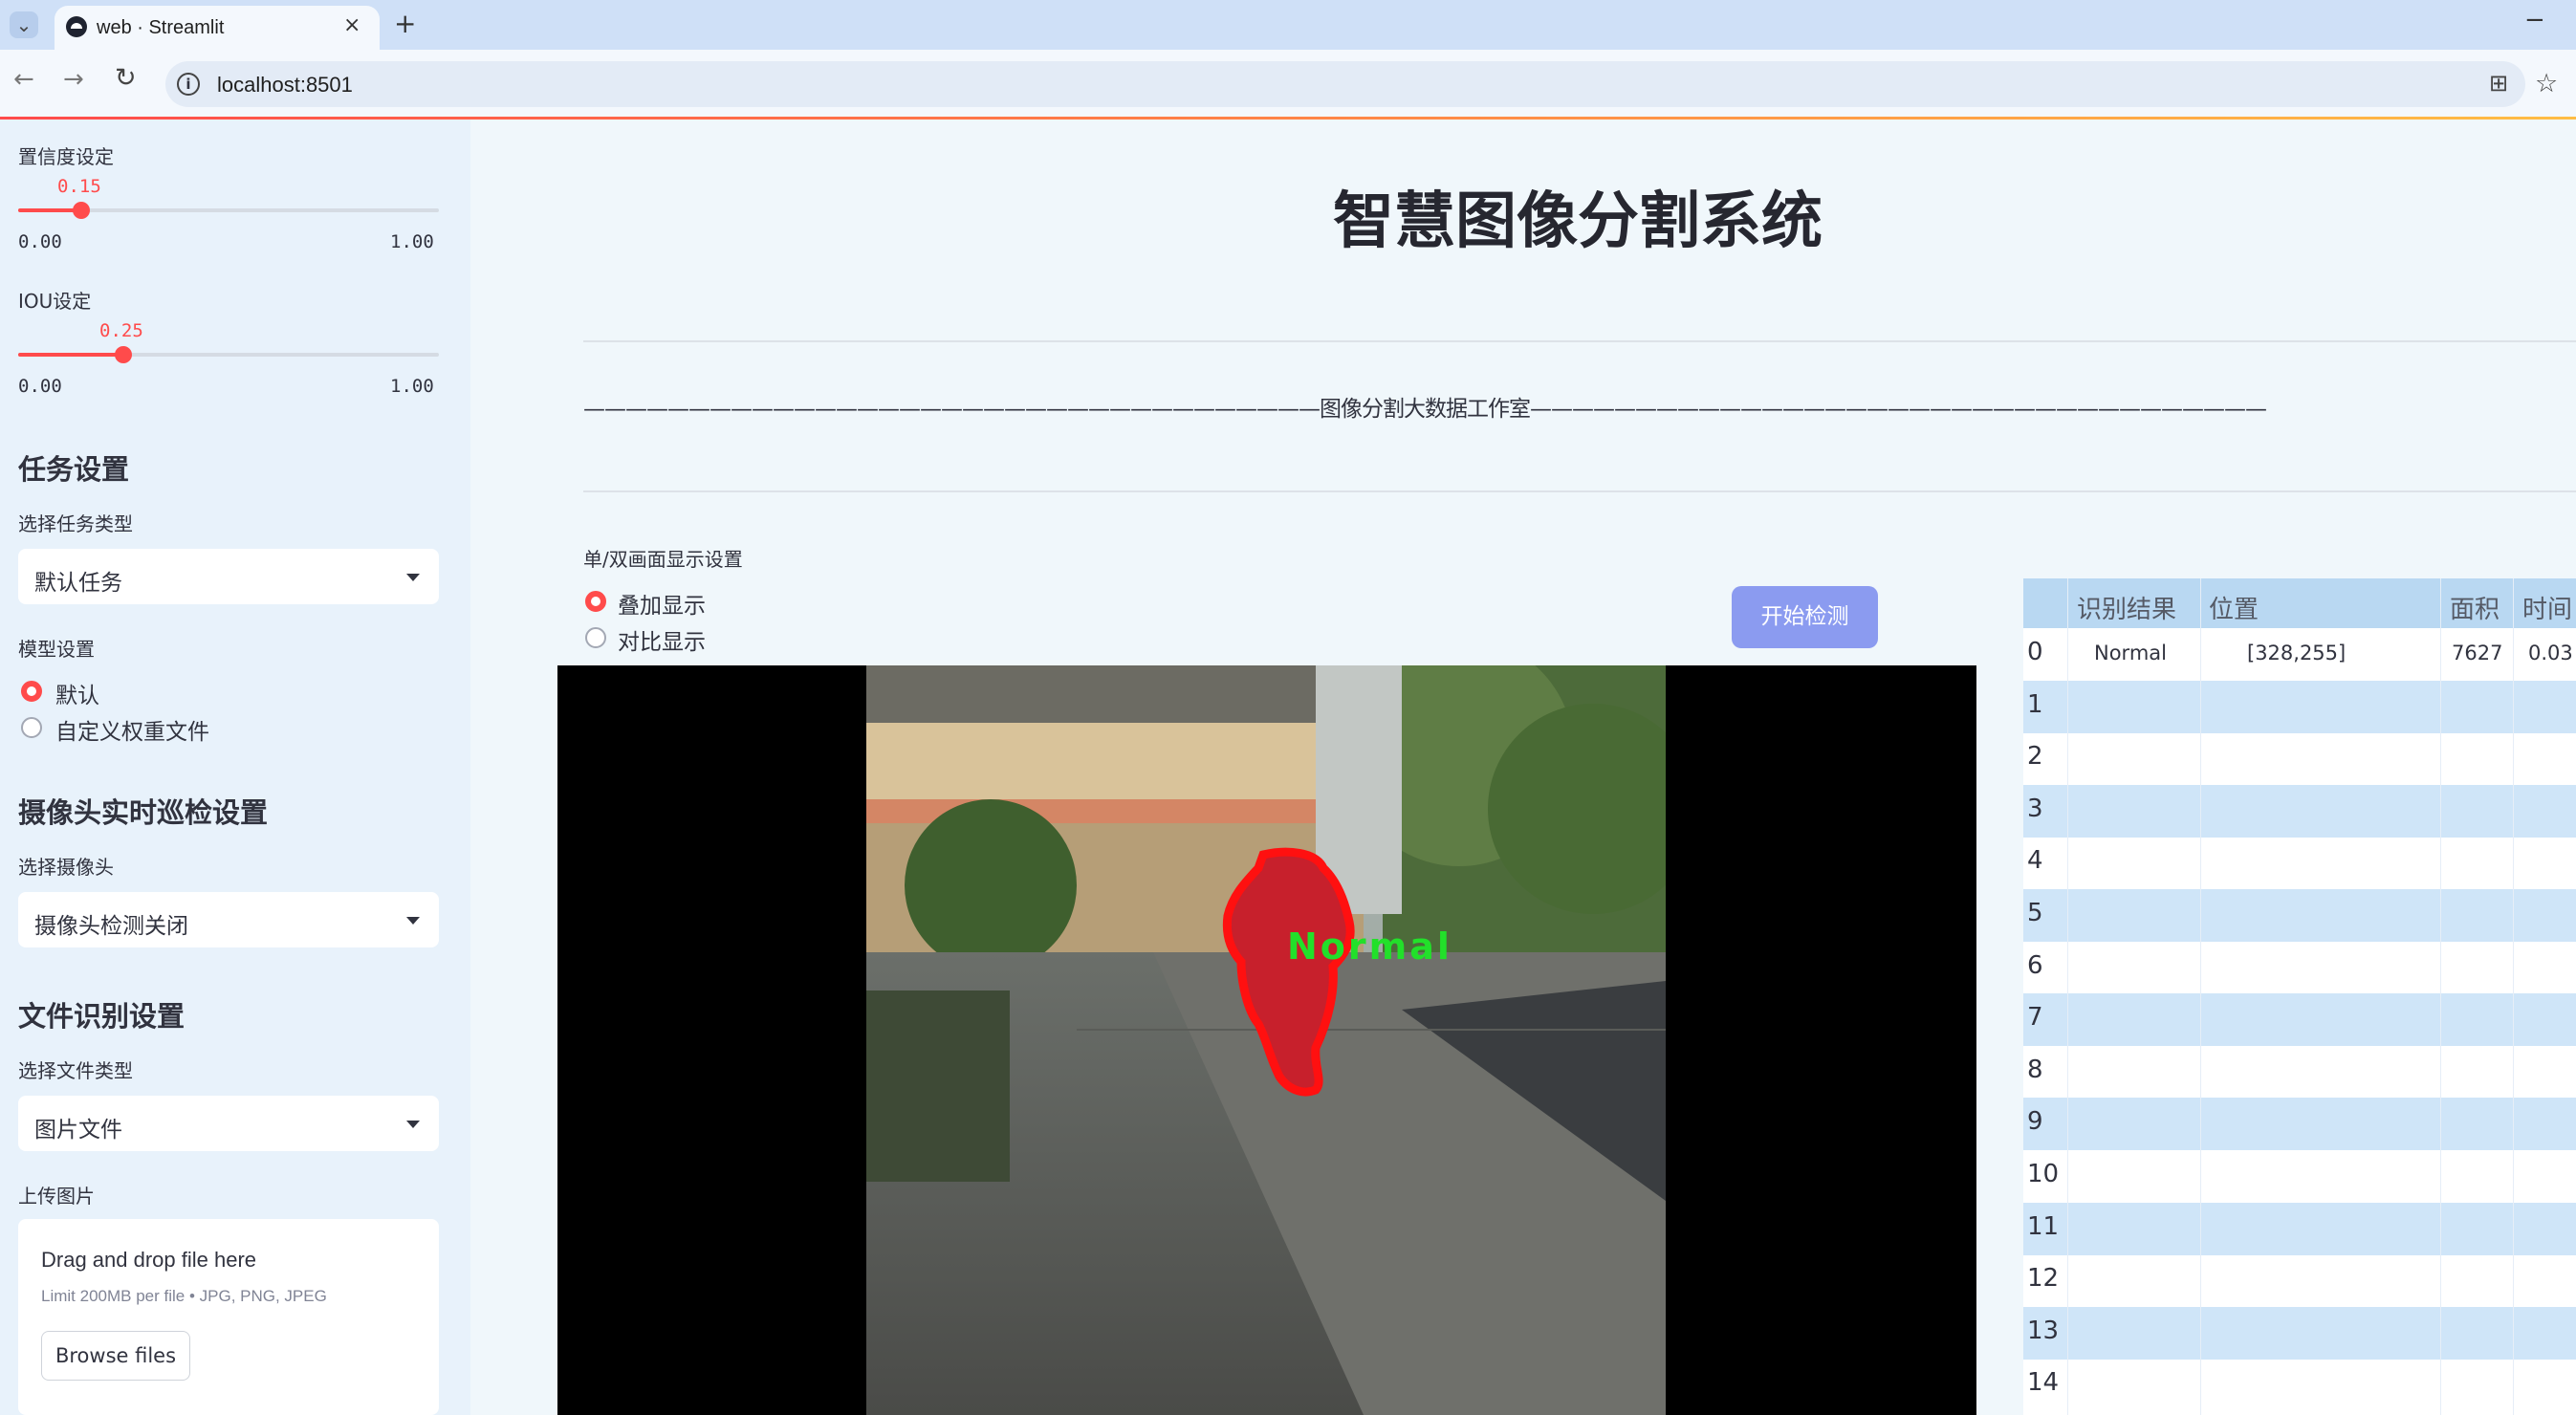 The width and height of the screenshot is (2576, 1415). What do you see at coordinates (2043, 1174) in the screenshot?
I see `row-index: 10` at bounding box center [2043, 1174].